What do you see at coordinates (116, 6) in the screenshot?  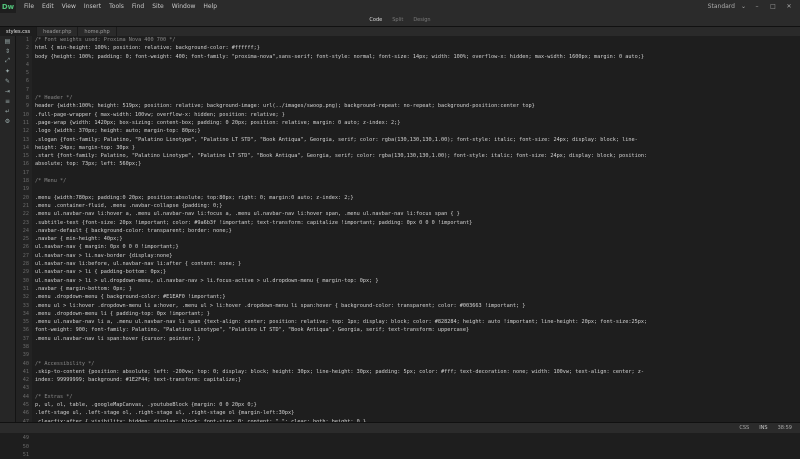 I see `menu-tools: Tools` at bounding box center [116, 6].